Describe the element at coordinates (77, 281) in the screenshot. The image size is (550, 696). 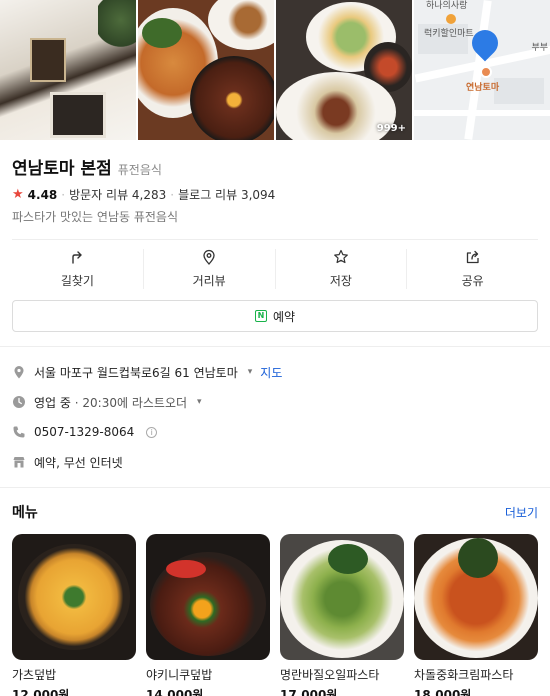
I see `directions-label: 길찾기` at that location.